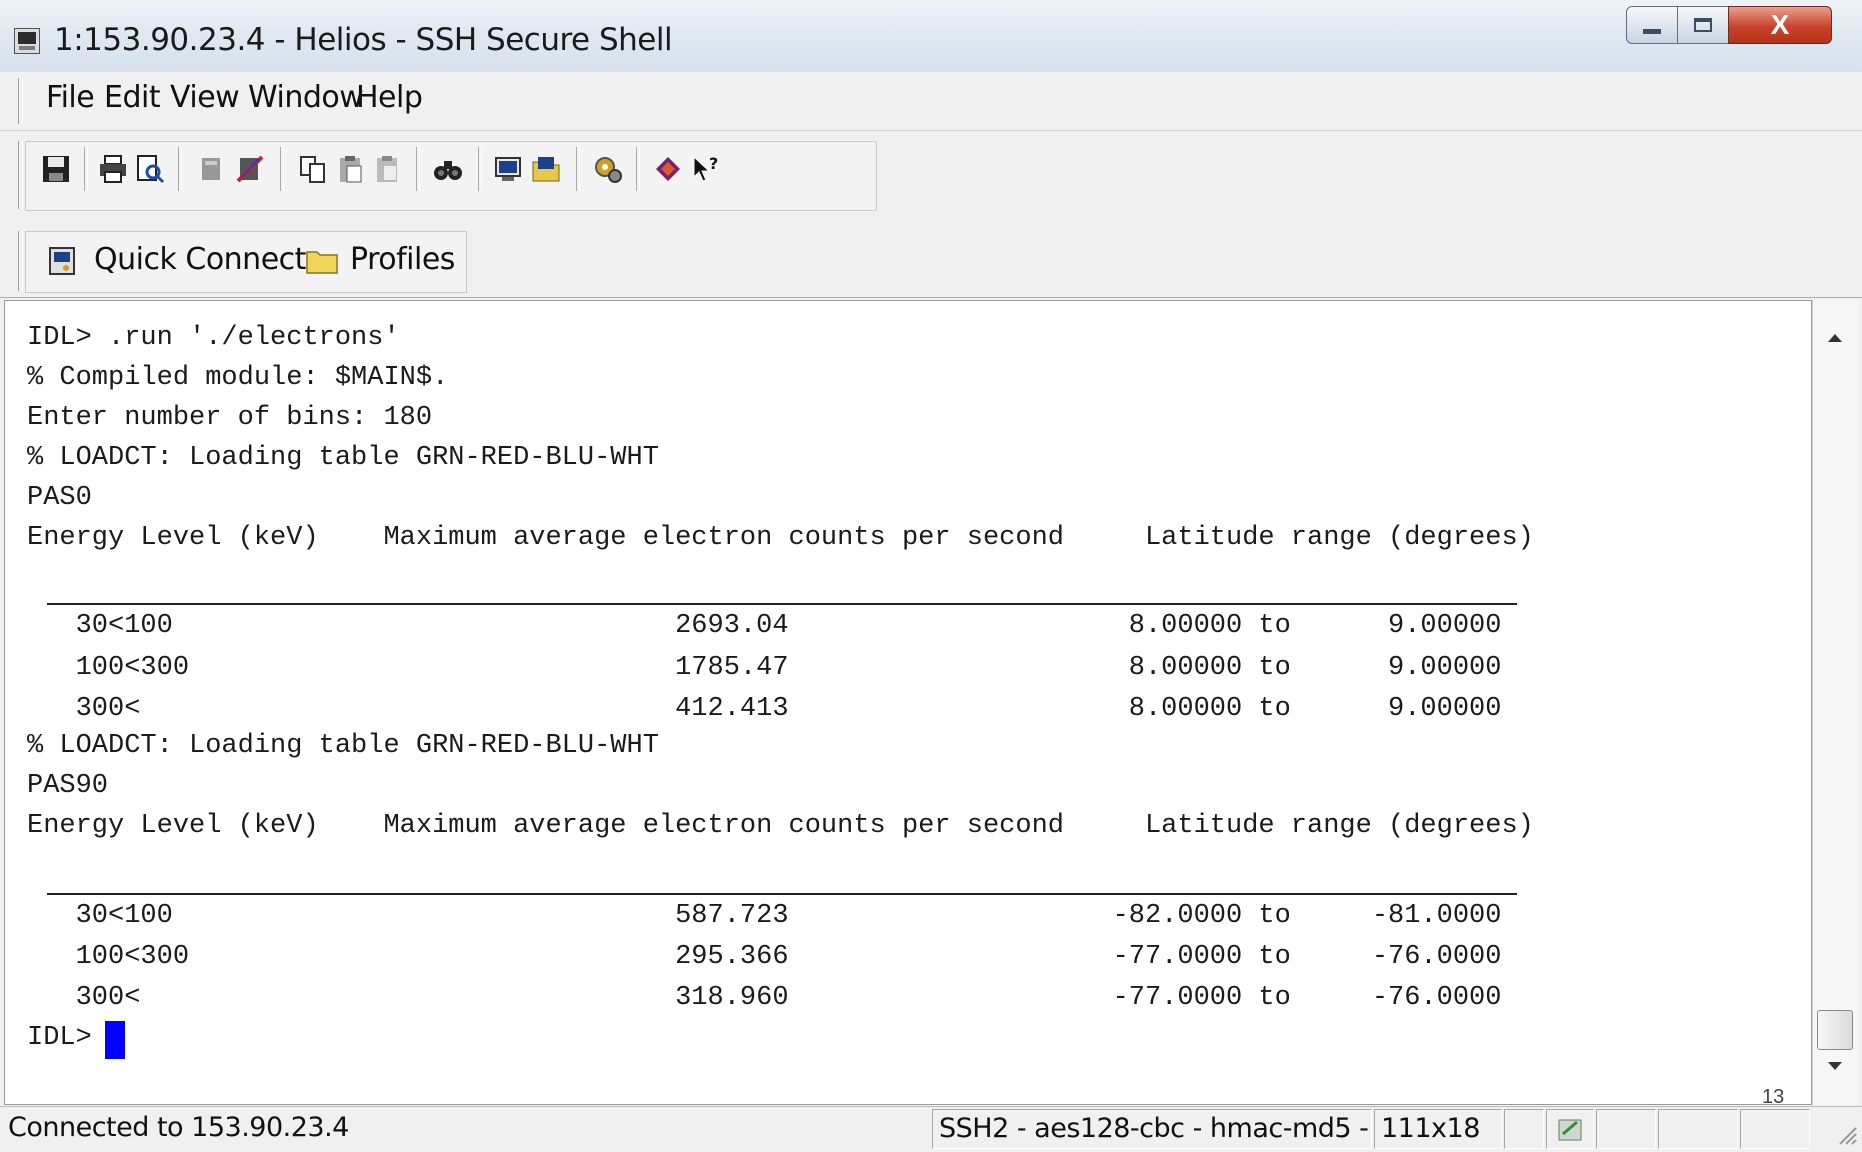 This screenshot has height=1152, width=1862. Describe the element at coordinates (764, 957) in the screenshot. I see `terminal-line: 100<300 295.366 -77.0000 to -76.0000` at that location.